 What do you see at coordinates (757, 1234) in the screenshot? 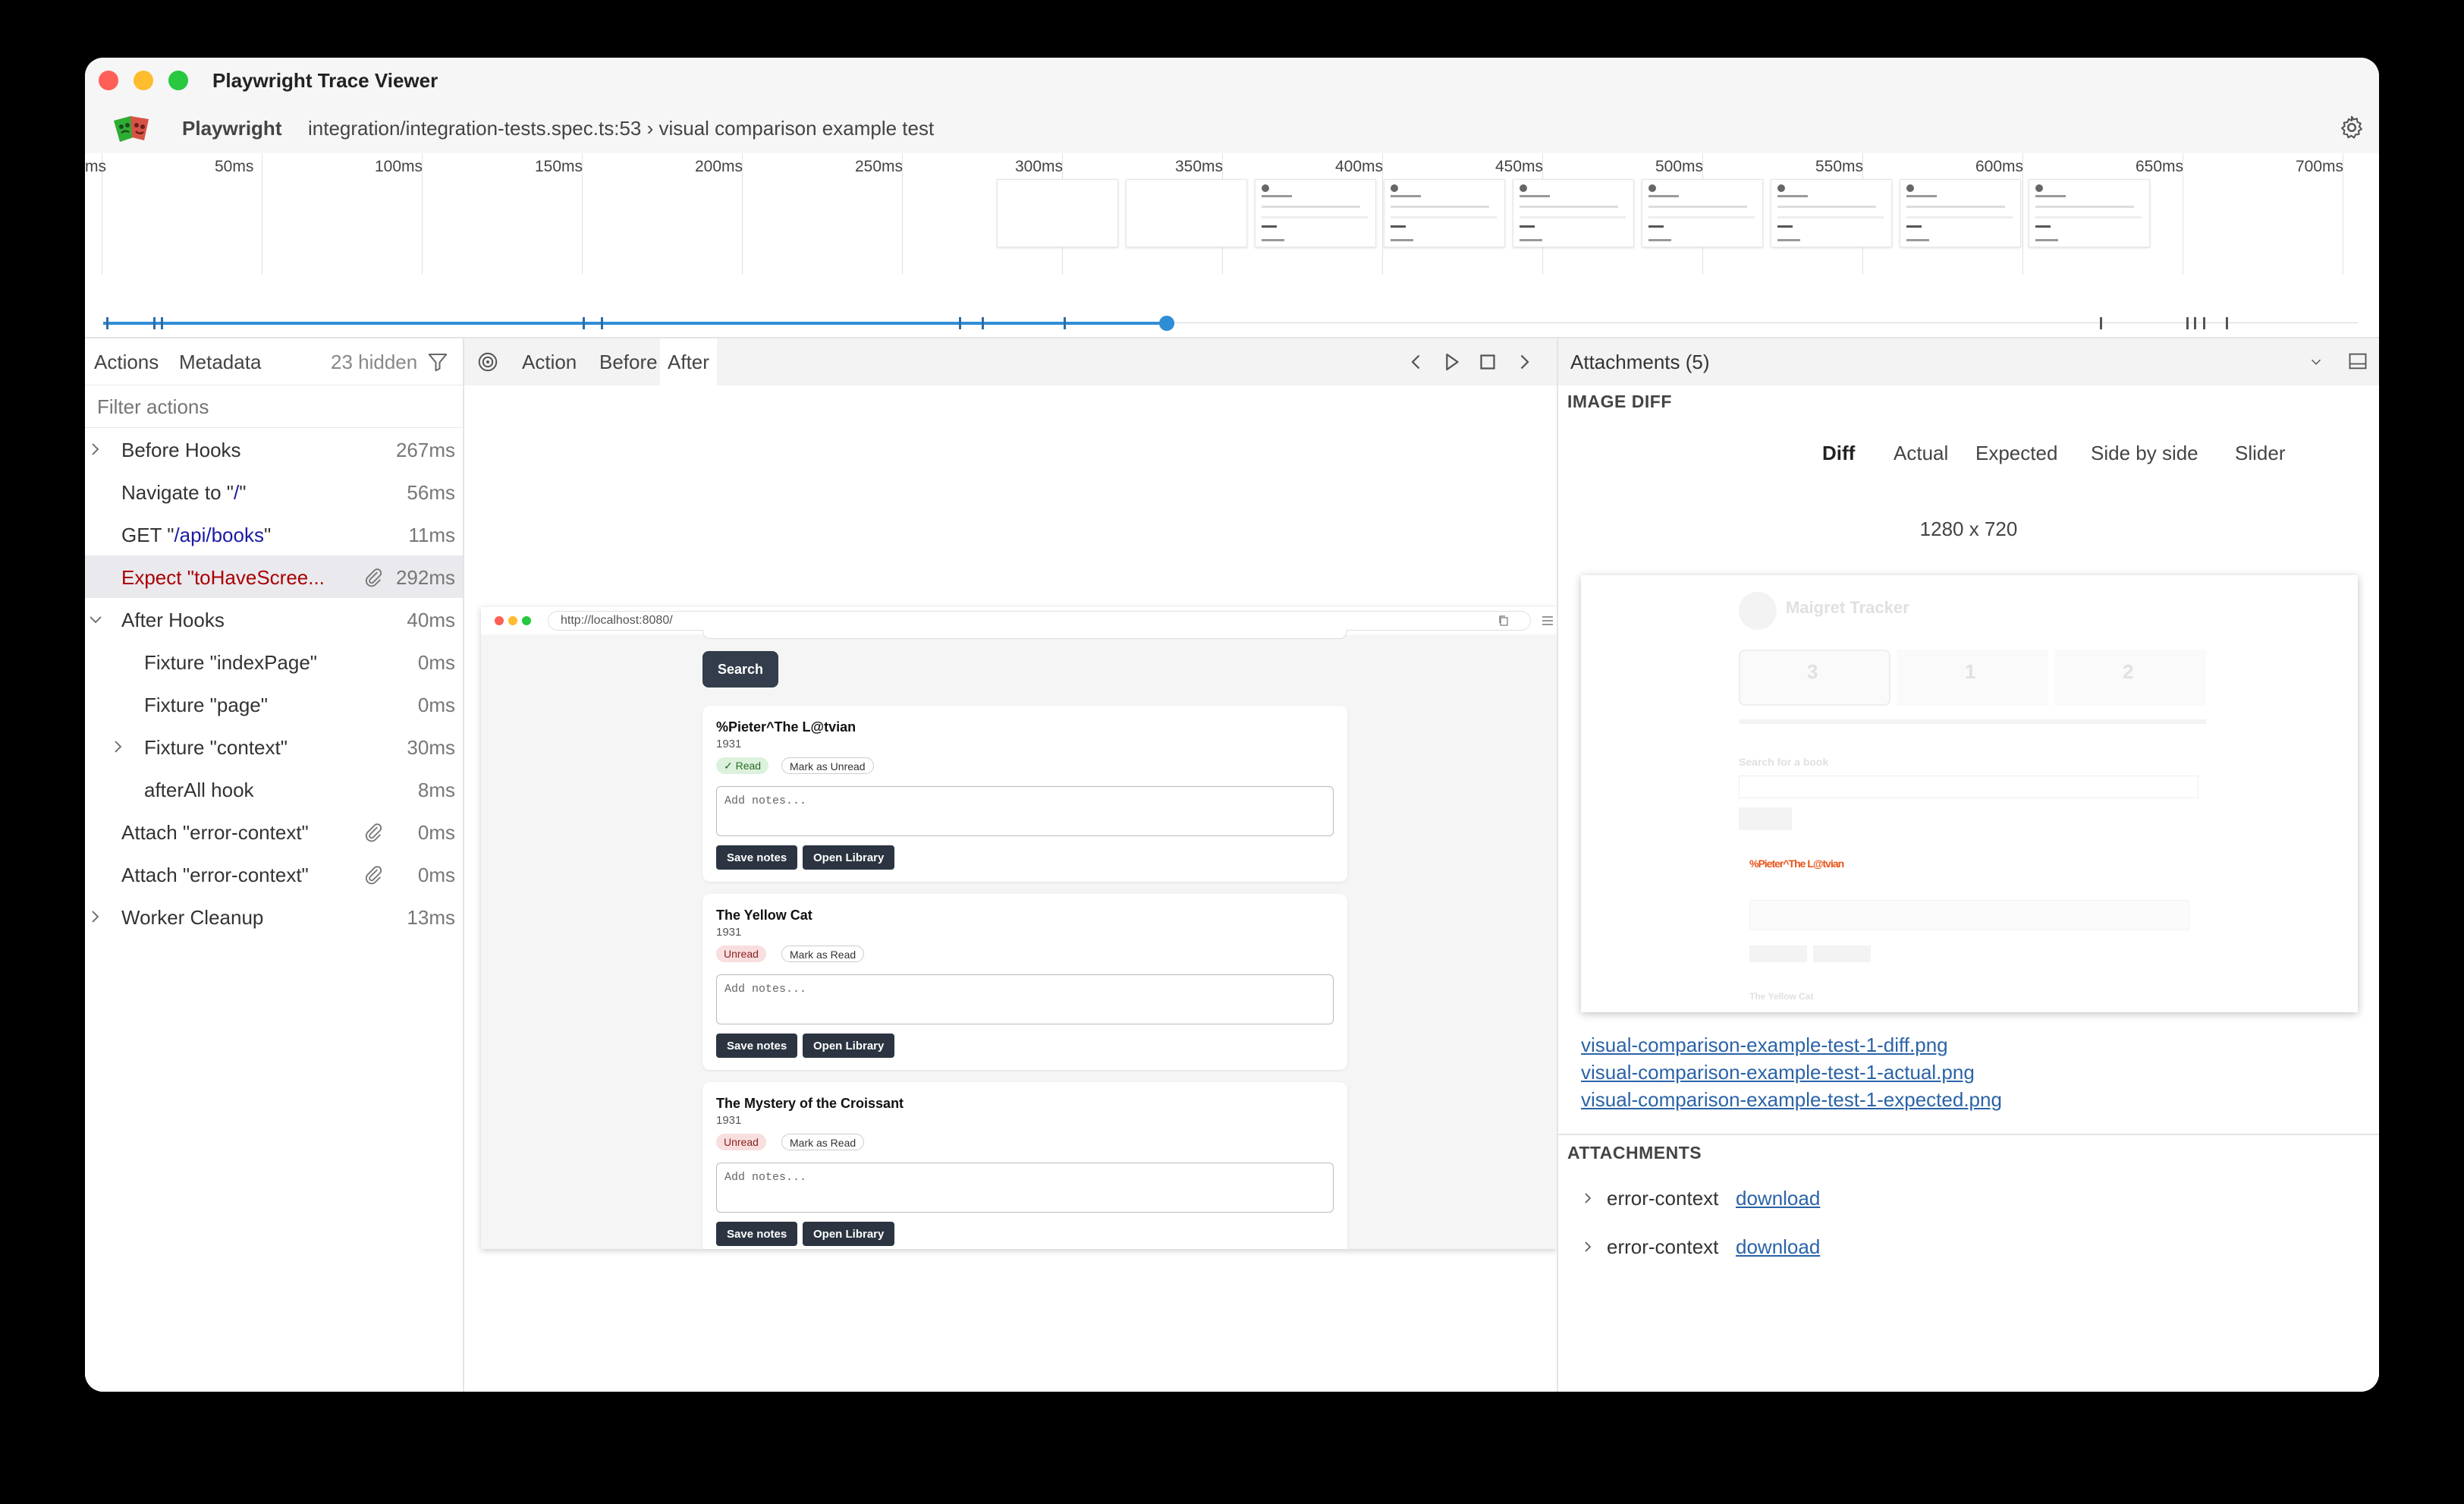
I see `save-notes-button: Save notes` at bounding box center [757, 1234].